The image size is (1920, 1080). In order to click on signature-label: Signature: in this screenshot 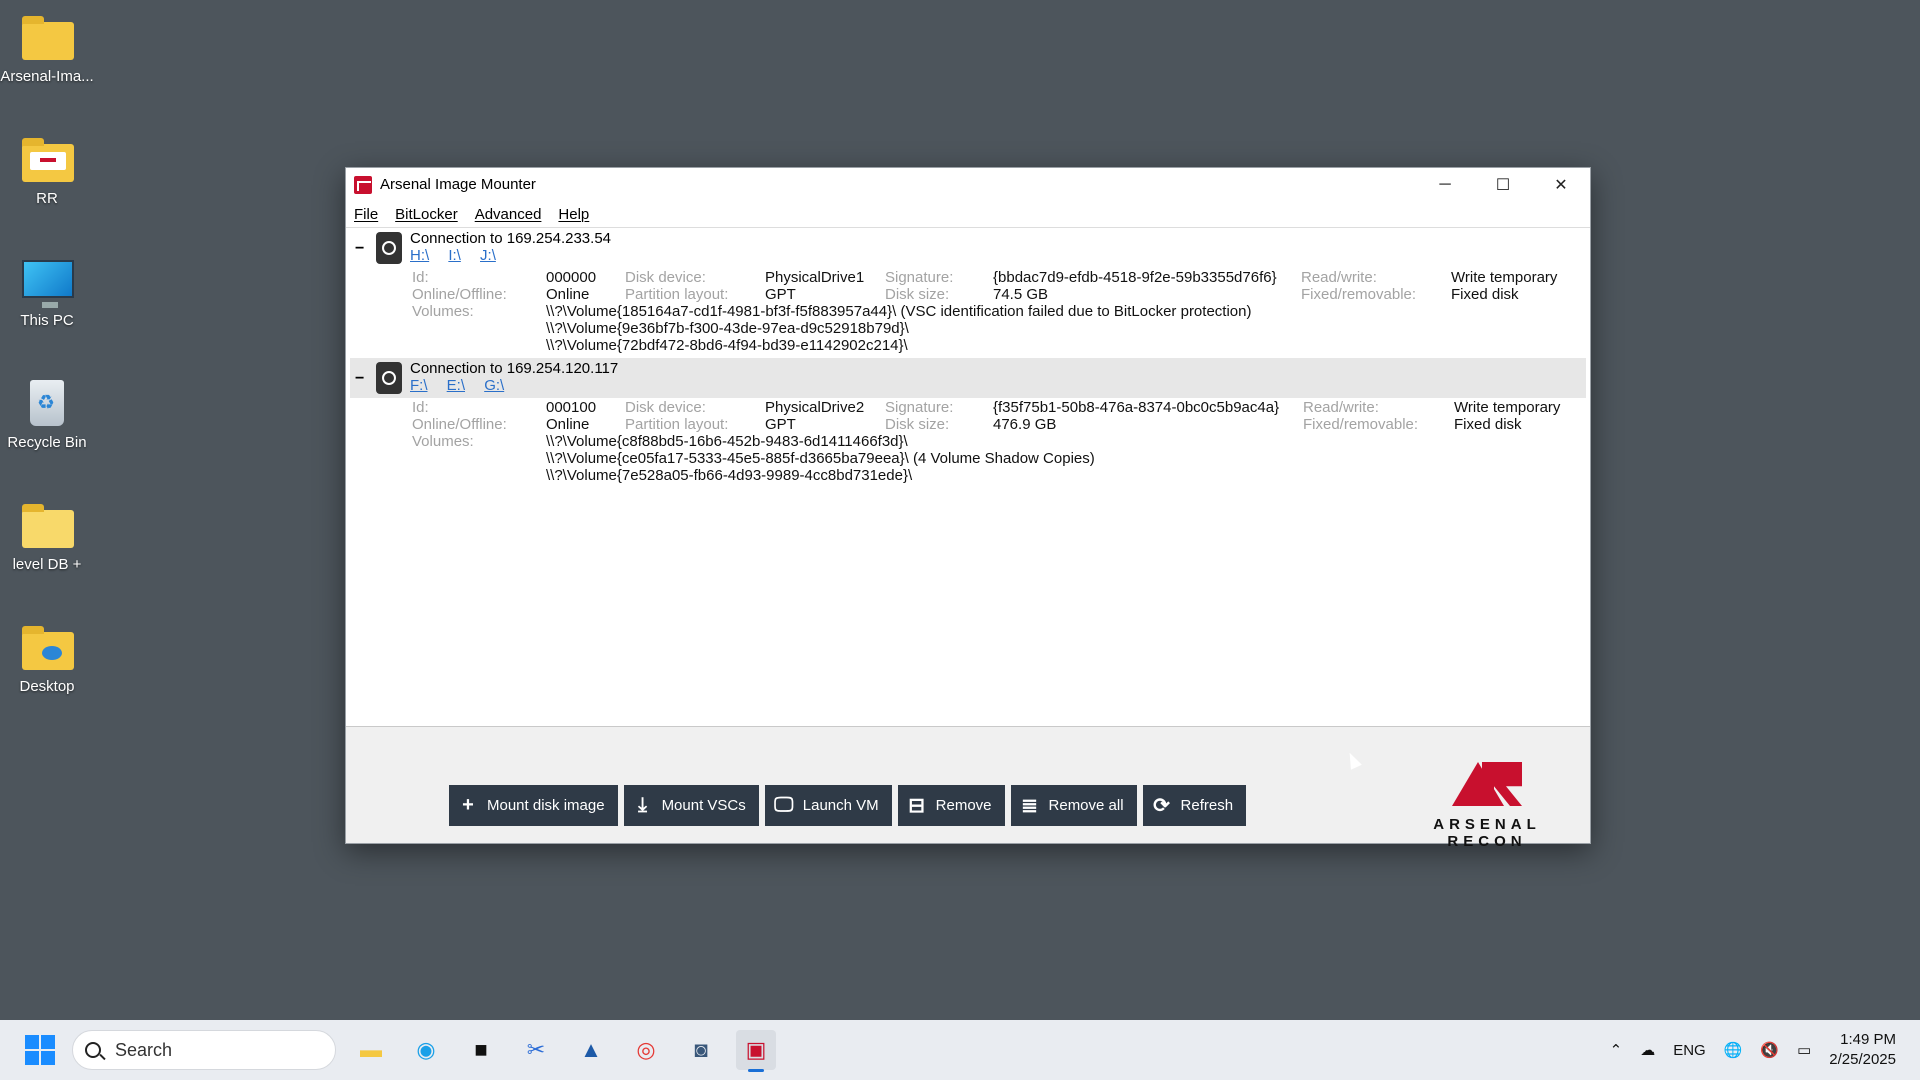, I will do `click(919, 407)`.